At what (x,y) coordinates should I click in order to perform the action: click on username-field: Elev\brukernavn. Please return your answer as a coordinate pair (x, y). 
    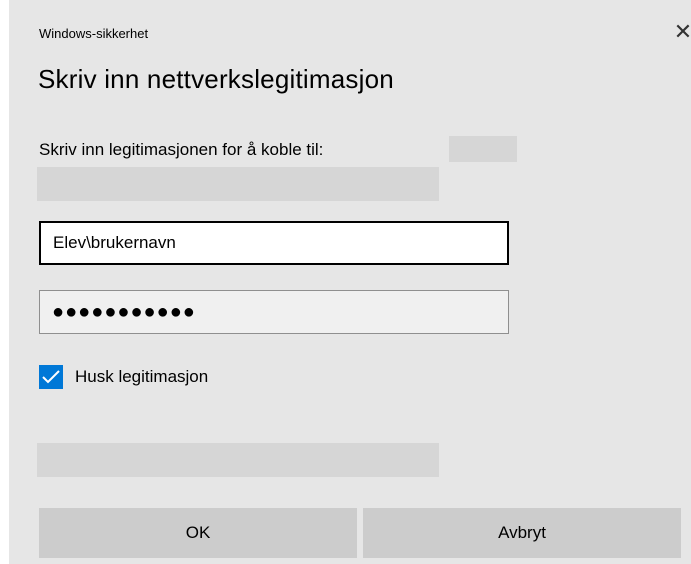
    Looking at the image, I should click on (274, 243).